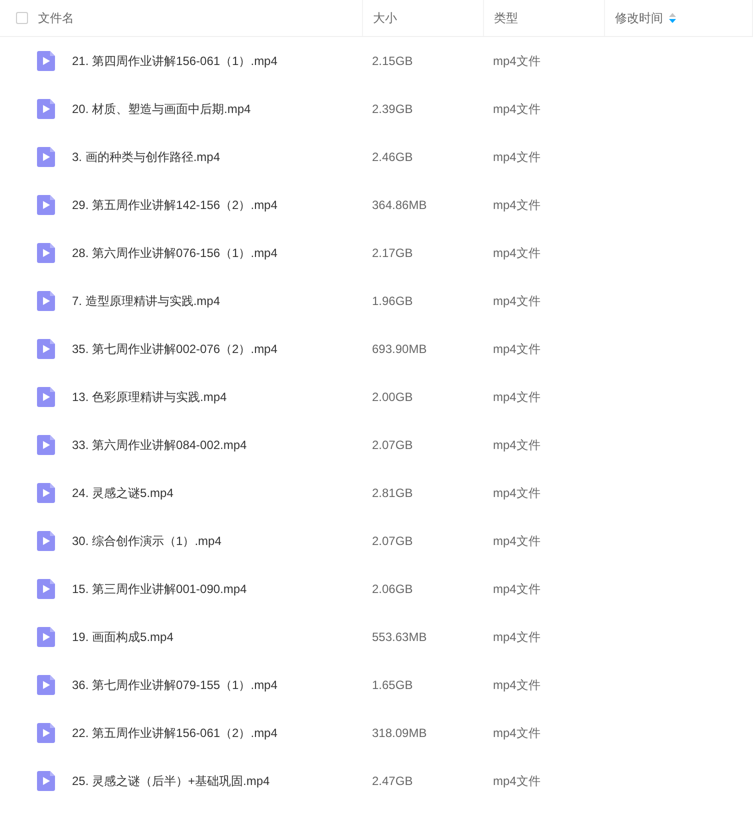 This screenshot has height=813, width=753. What do you see at coordinates (672, 18) in the screenshot?
I see `sort-icon` at bounding box center [672, 18].